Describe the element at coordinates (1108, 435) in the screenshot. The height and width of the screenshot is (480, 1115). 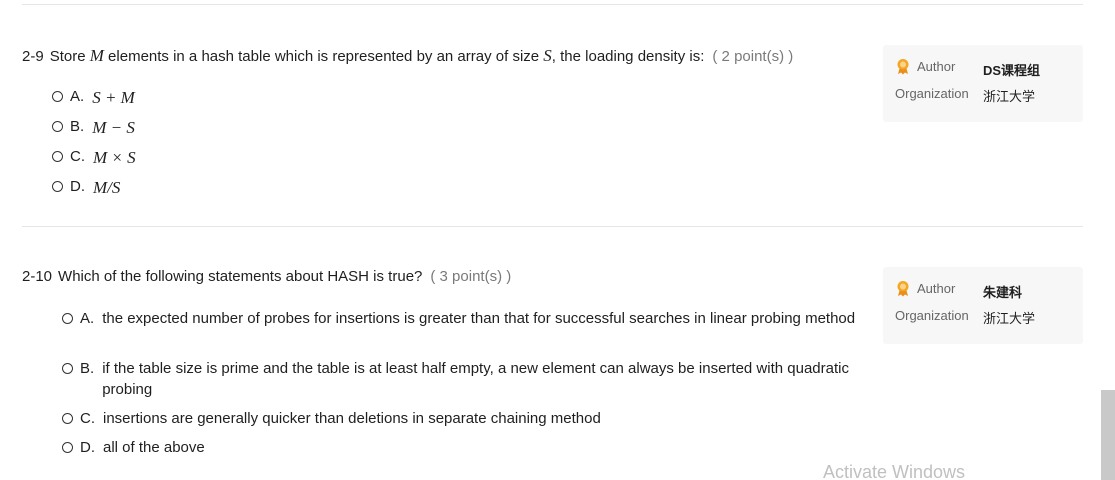
I see `scrollbar-thumb` at that location.